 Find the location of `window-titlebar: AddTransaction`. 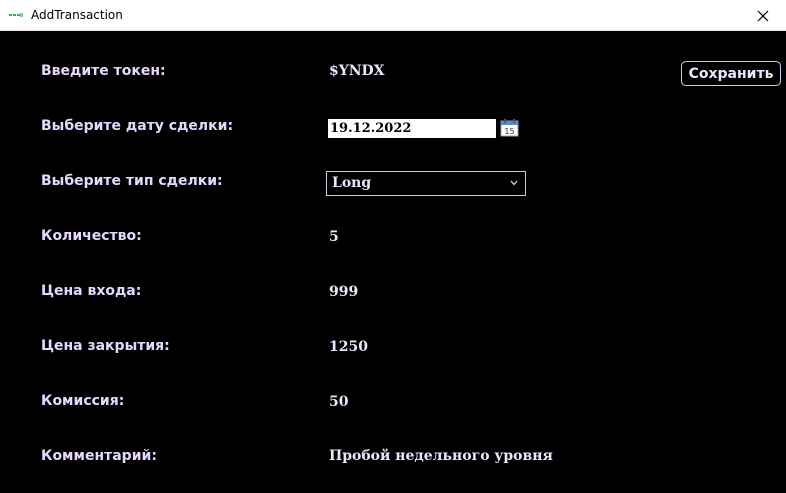

window-titlebar: AddTransaction is located at coordinates (393, 15).